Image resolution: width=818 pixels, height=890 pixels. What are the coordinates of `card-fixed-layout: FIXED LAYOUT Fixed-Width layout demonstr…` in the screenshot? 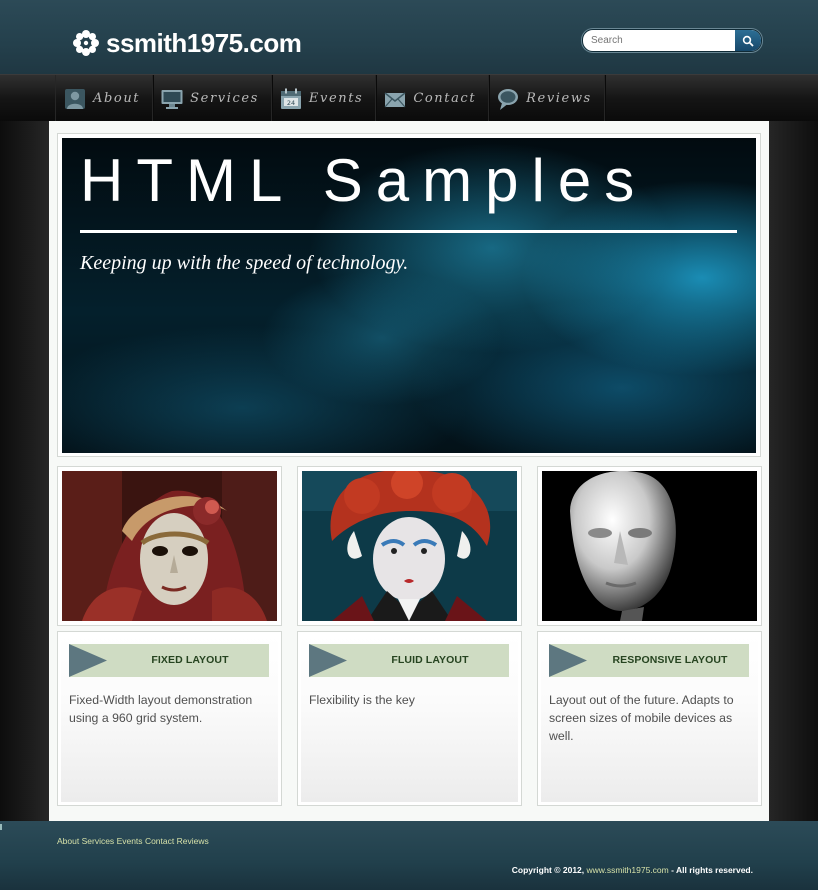 It's located at (169, 718).